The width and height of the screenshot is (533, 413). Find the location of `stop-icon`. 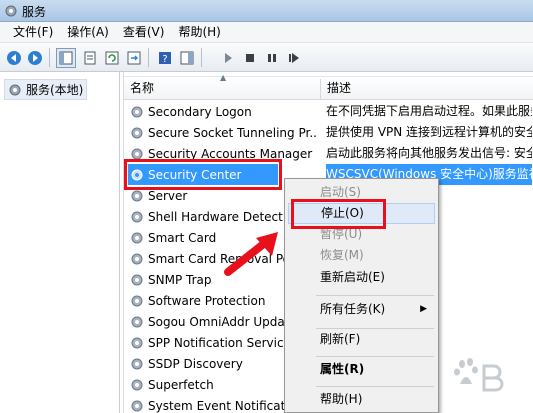

stop-icon is located at coordinates (250, 58).